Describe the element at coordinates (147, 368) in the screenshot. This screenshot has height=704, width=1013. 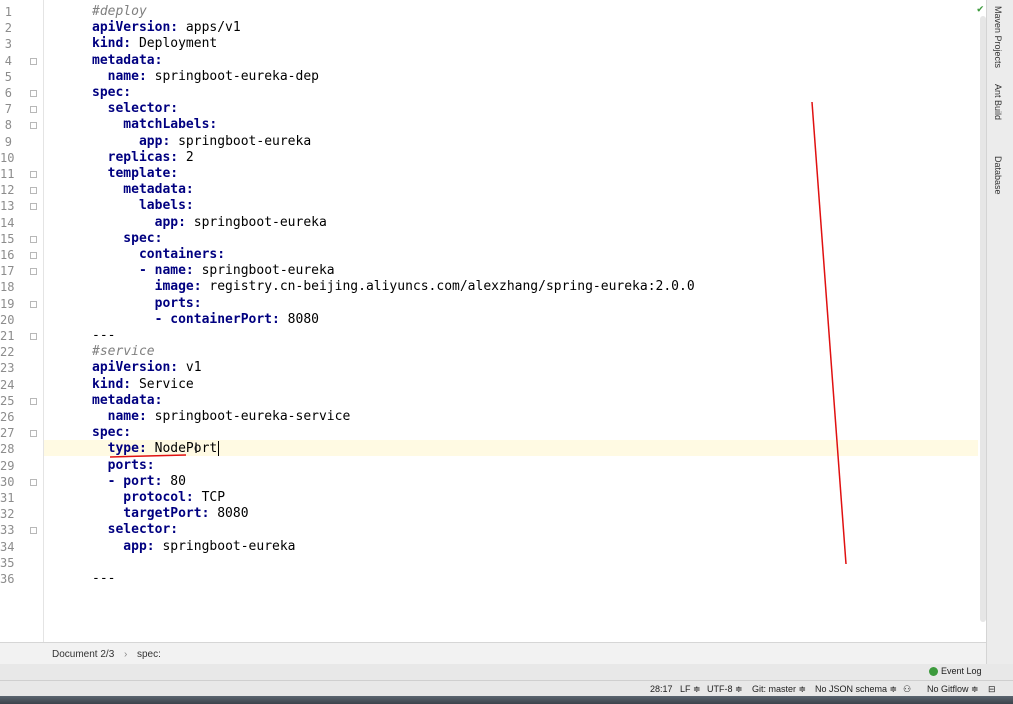
I see `code-line: apiVersion: v1` at that location.